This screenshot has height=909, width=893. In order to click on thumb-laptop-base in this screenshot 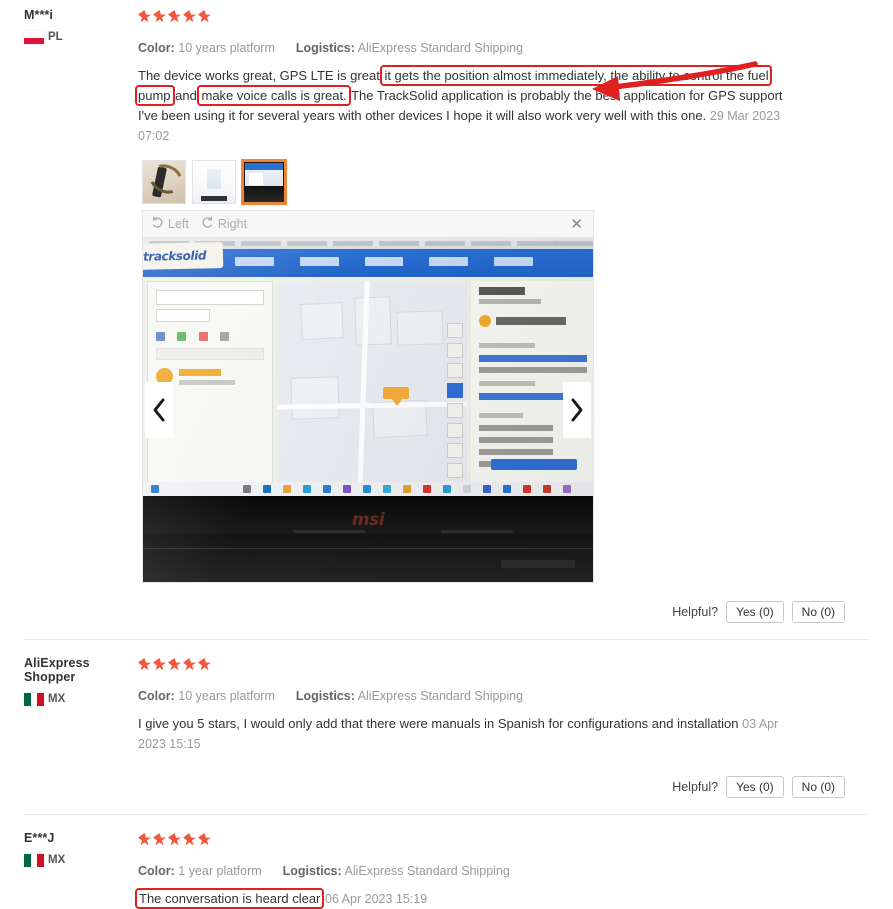, I will do `click(264, 194)`.